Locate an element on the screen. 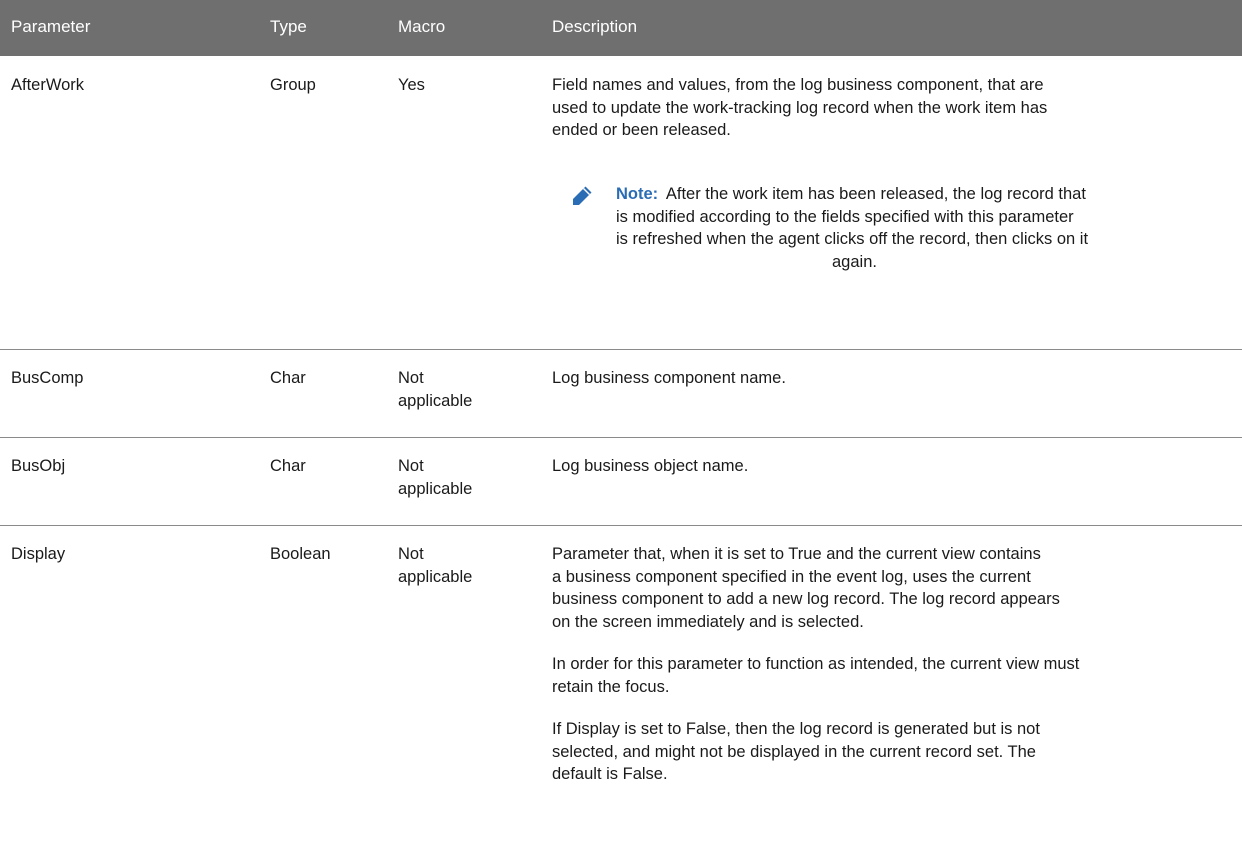  description-line: Log business object name. is located at coordinates (650, 466).